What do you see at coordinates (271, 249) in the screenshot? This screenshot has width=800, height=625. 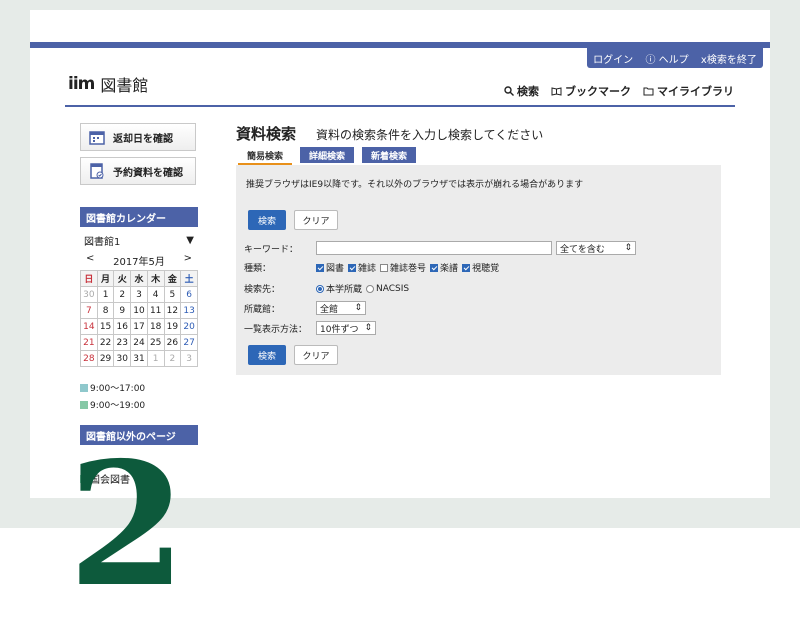 I see `keyword-label: キーワード：` at bounding box center [271, 249].